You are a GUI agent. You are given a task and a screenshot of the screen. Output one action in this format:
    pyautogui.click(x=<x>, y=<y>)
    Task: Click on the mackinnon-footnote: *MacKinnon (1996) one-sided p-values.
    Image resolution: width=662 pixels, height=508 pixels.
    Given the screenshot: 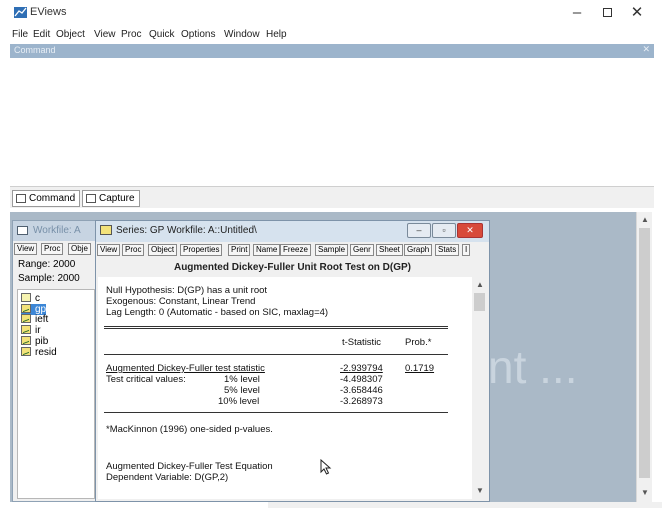 What is the action you would take?
    pyautogui.click(x=189, y=429)
    